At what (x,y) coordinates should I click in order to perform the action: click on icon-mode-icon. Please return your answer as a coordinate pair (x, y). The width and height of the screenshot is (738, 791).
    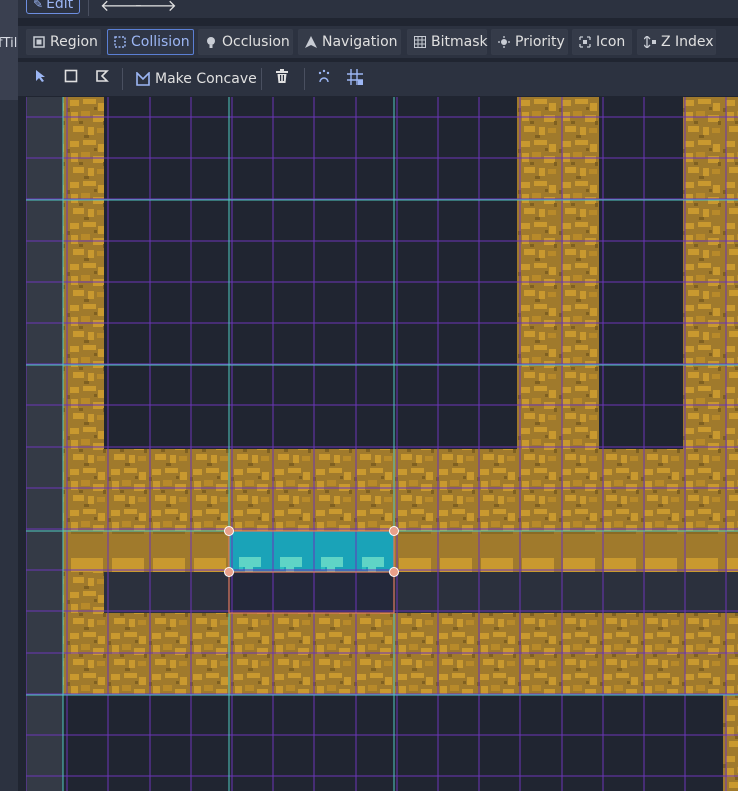
    Looking at the image, I should click on (585, 42).